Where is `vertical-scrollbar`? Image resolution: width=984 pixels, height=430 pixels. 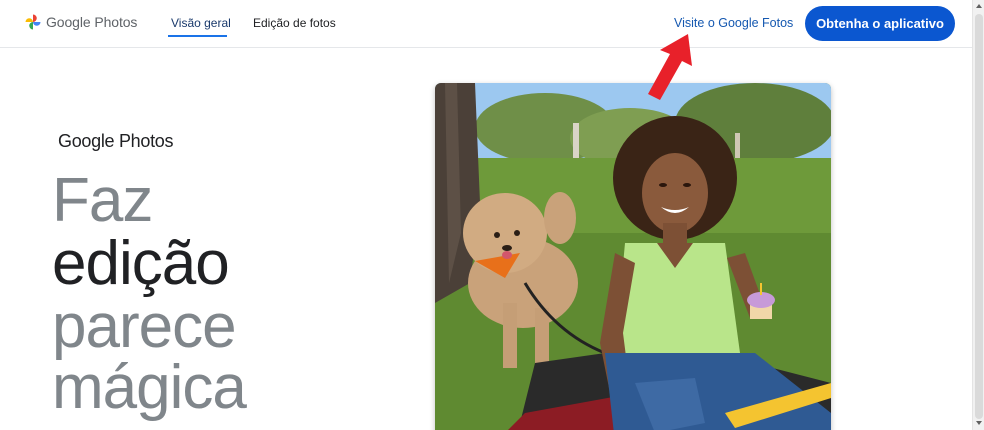
vertical-scrollbar is located at coordinates (978, 215).